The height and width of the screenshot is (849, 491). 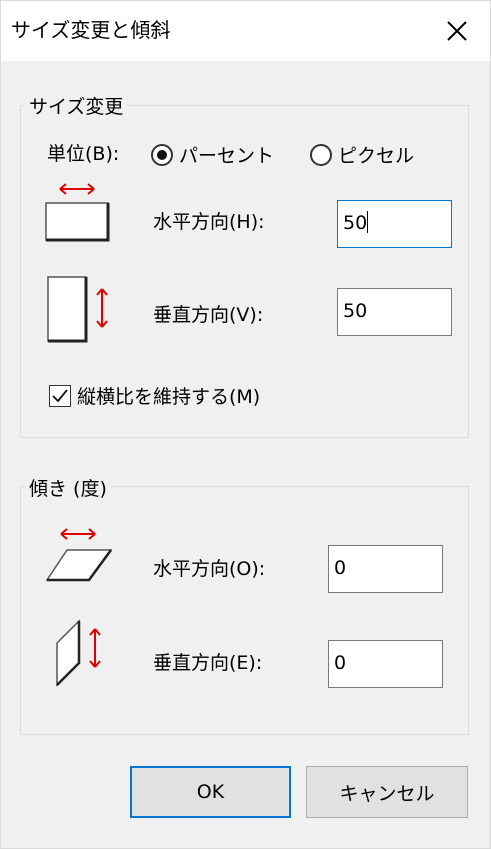 I want to click on dialog-title: サイズ変更と傾斜, so click(x=91, y=30).